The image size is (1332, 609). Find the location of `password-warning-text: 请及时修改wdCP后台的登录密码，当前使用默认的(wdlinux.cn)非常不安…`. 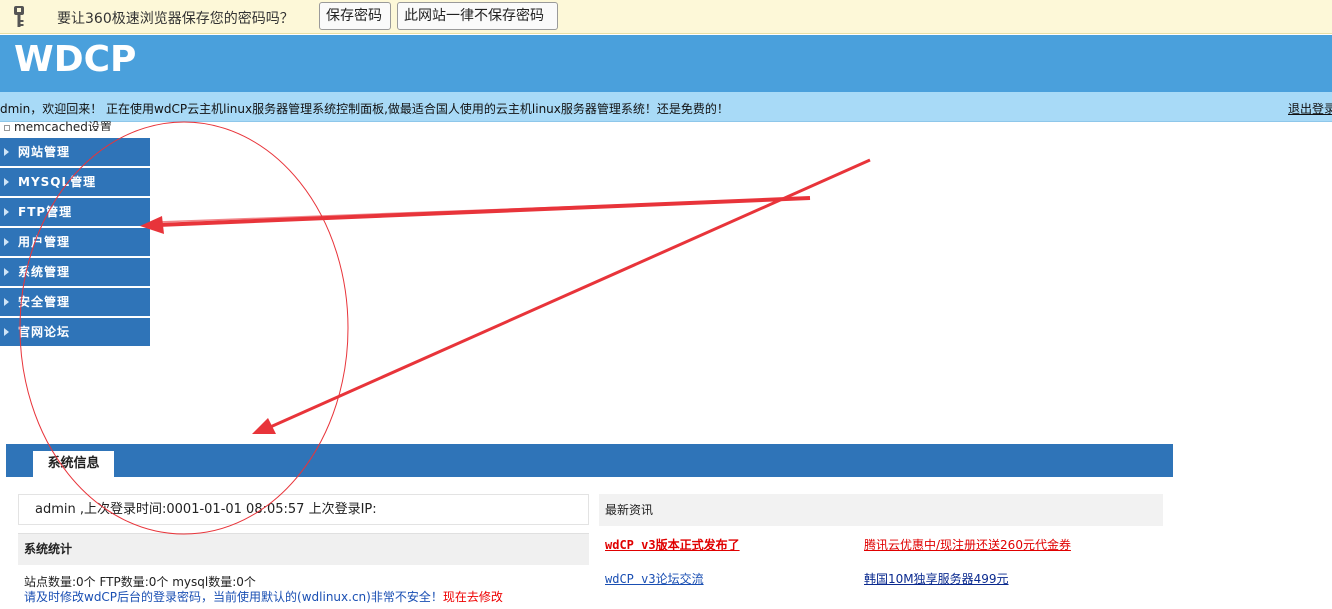

password-warning-text: 请及时修改wdCP后台的登录密码，当前使用默认的(wdlinux.cn)非常不安… is located at coordinates (233, 597).